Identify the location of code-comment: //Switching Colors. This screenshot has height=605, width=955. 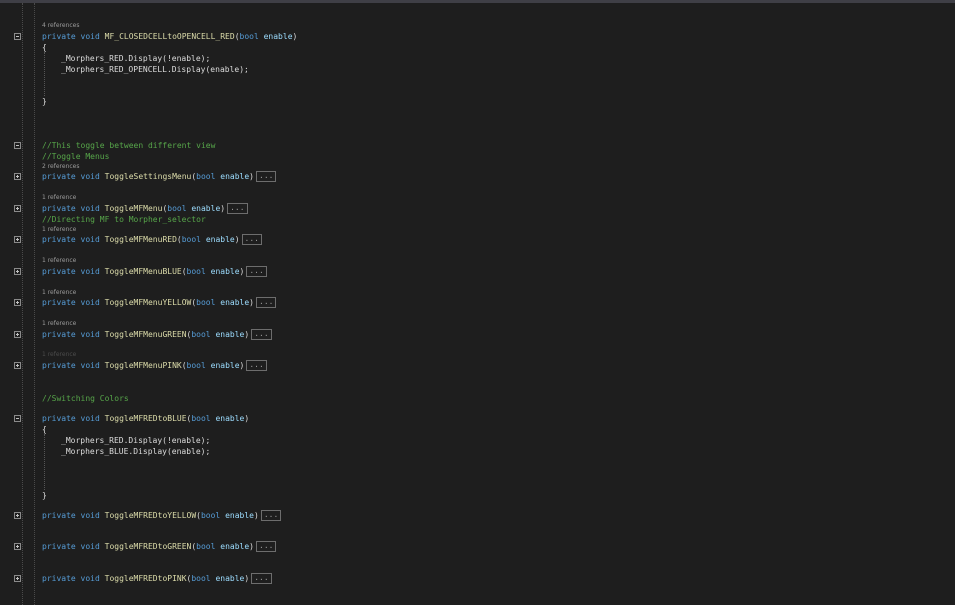
(85, 398).